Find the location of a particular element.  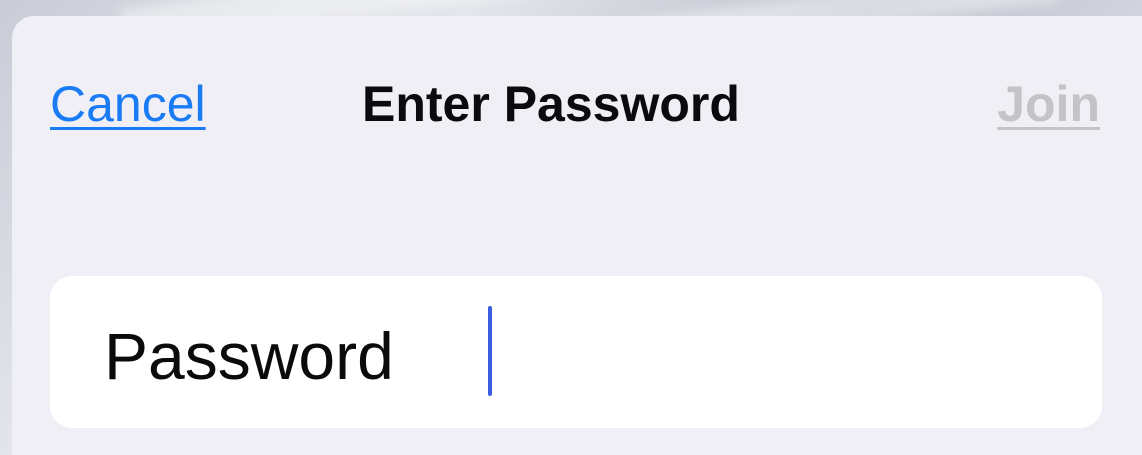

cancel-button: Cancel is located at coordinates (128, 104).